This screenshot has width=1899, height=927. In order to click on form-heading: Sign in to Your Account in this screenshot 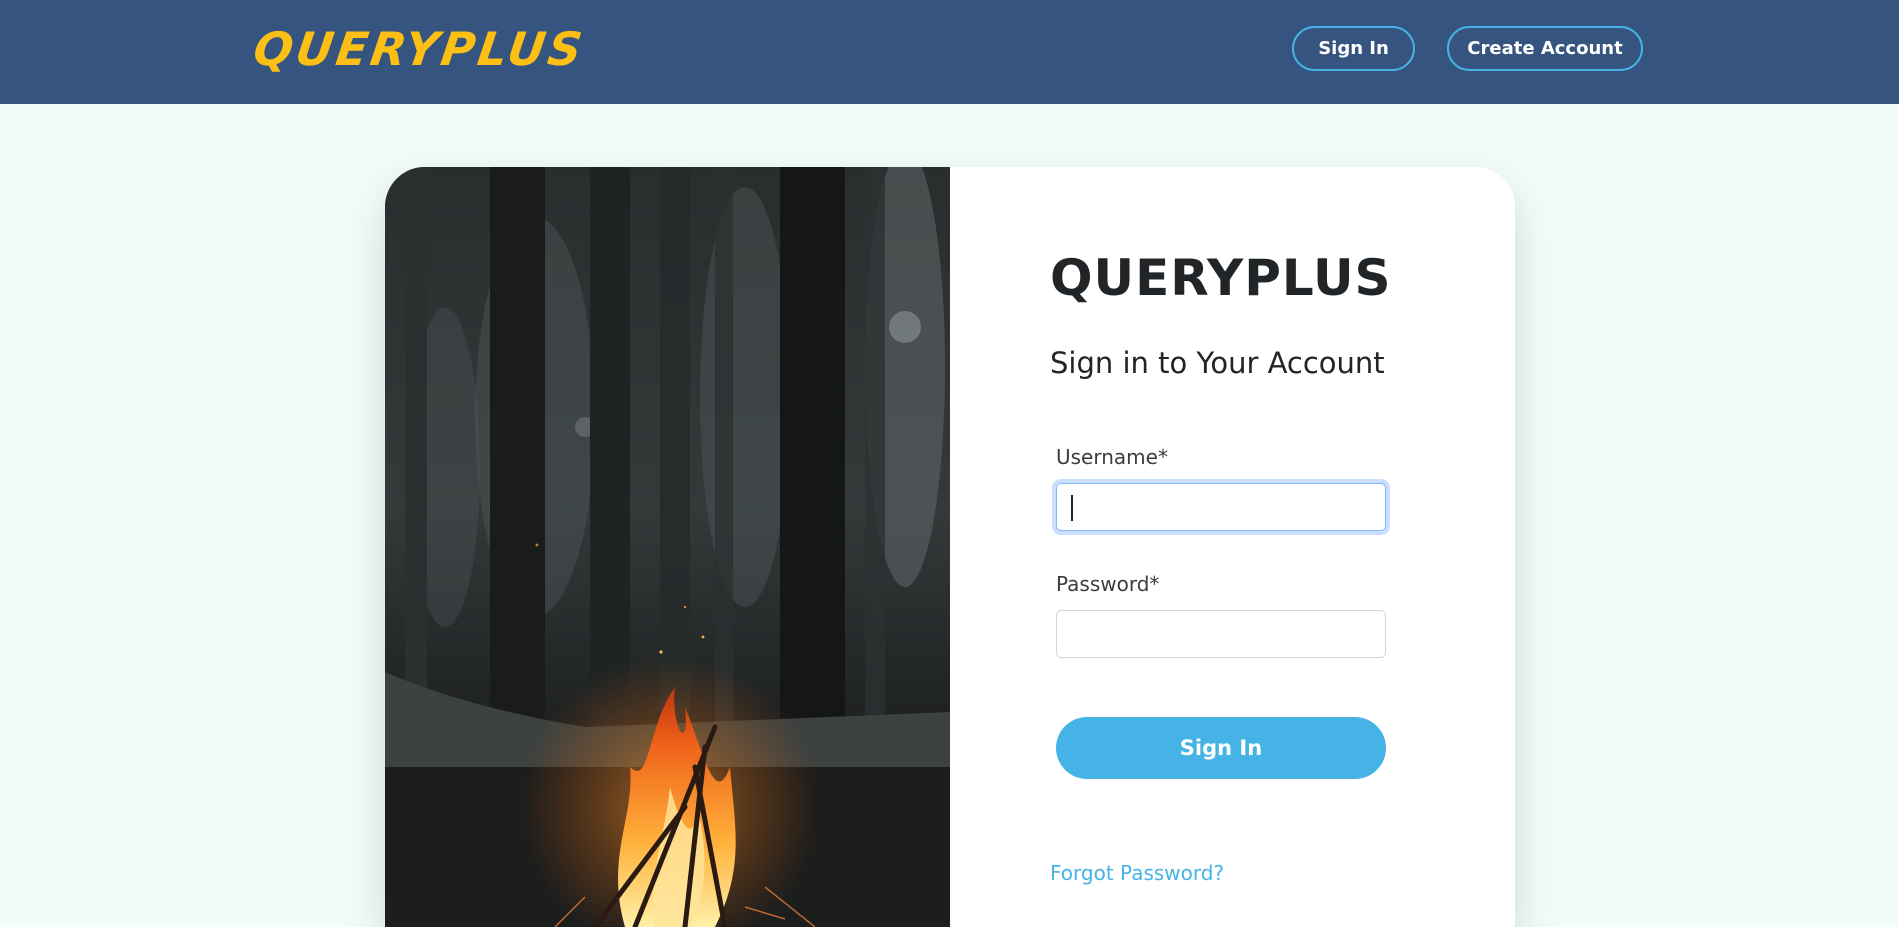, I will do `click(1217, 363)`.